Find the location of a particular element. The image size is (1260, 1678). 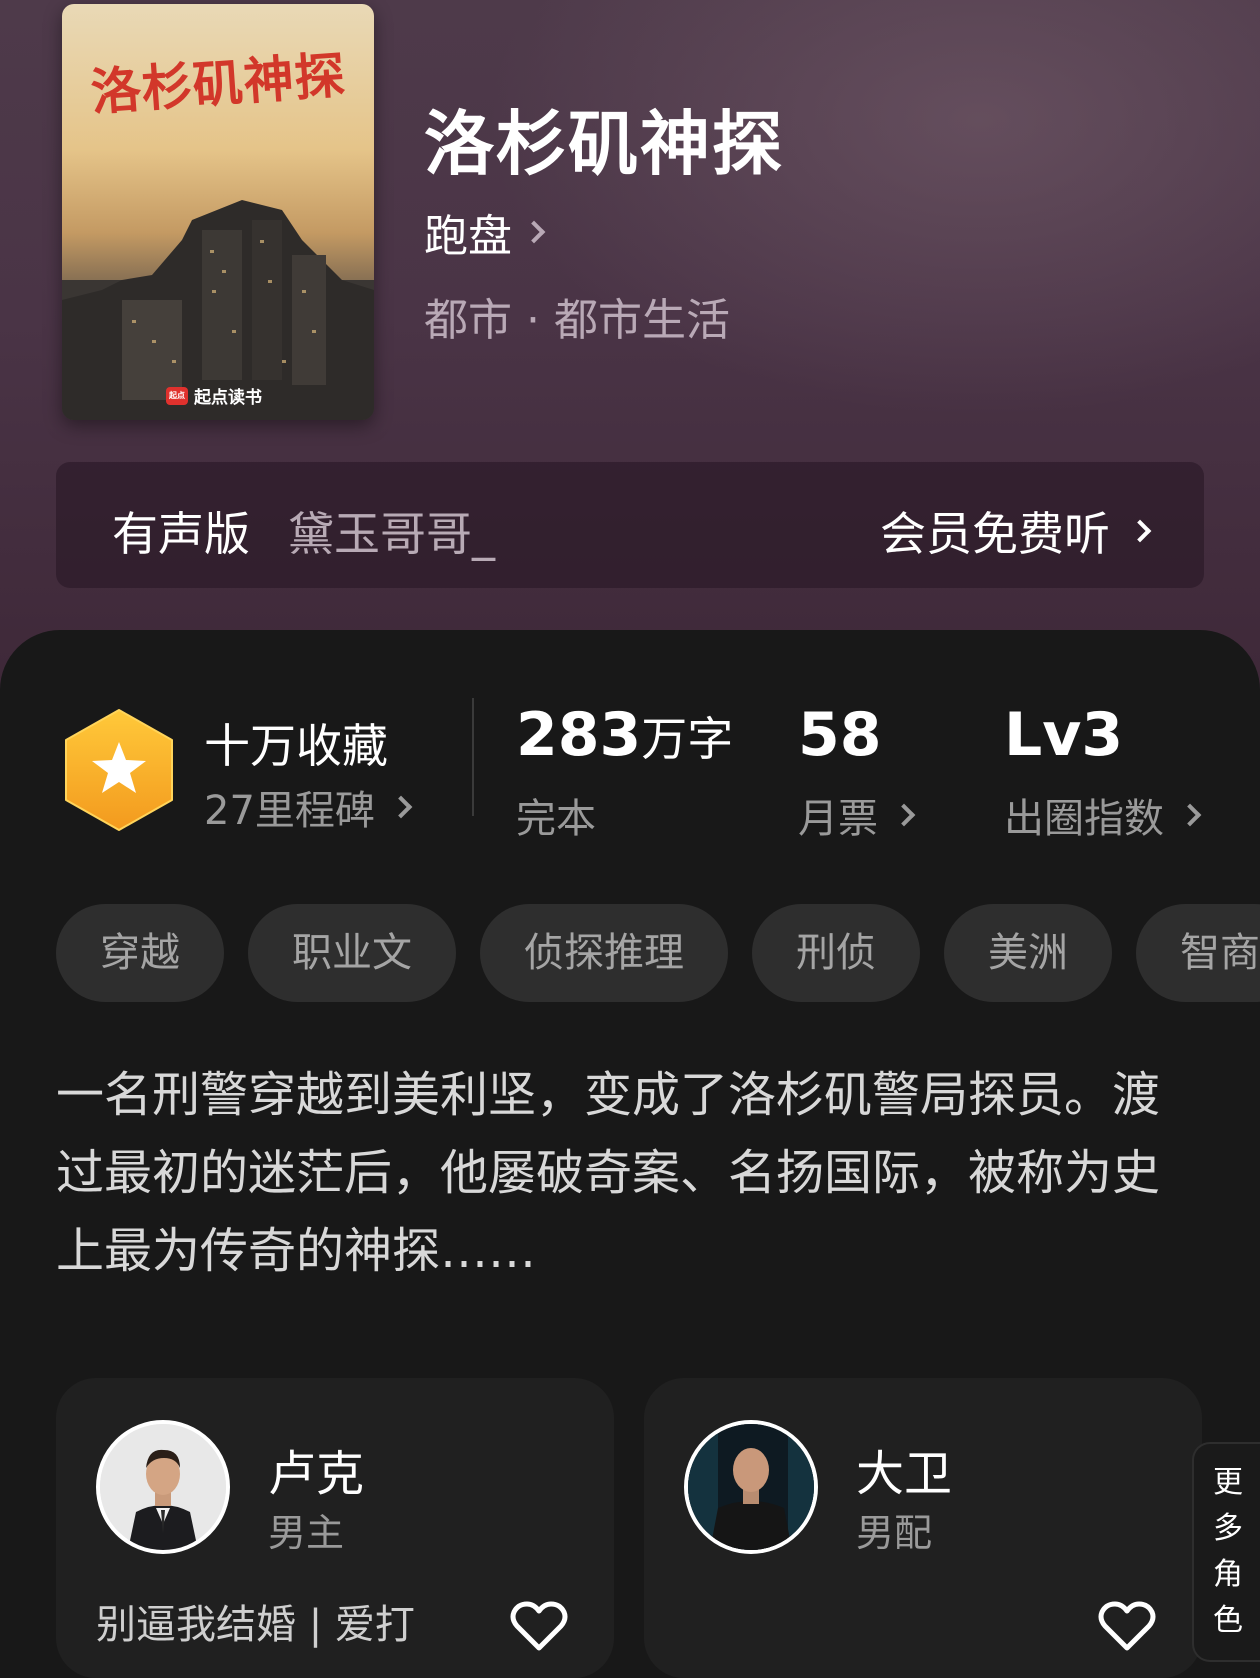

stats-divider is located at coordinates (473, 757).